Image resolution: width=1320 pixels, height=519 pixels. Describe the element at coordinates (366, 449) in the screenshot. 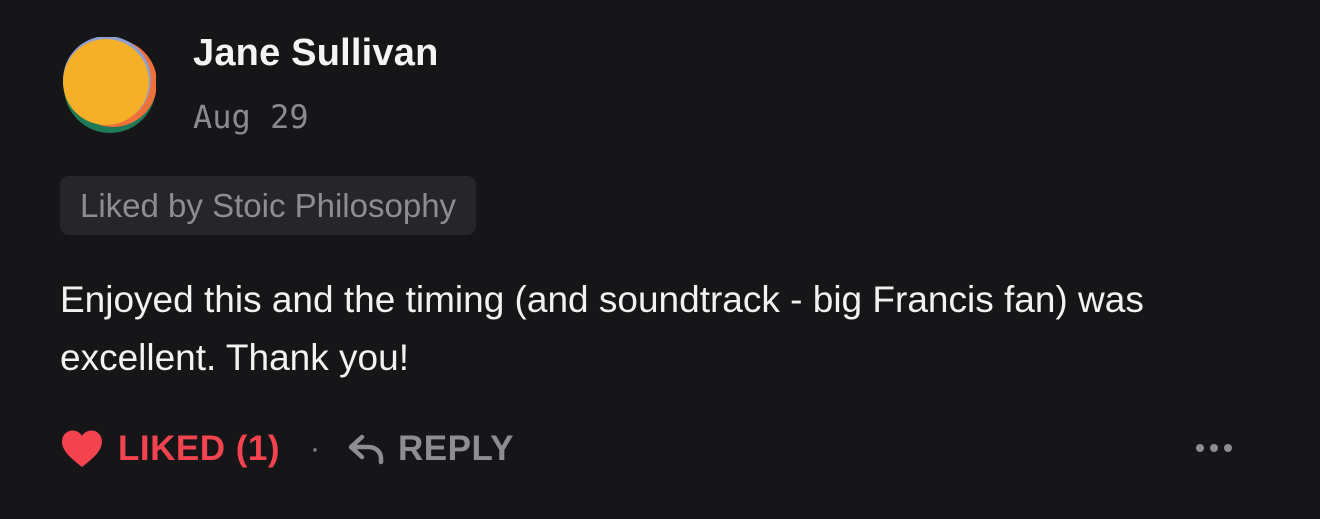

I see `reply-arrow-icon` at that location.